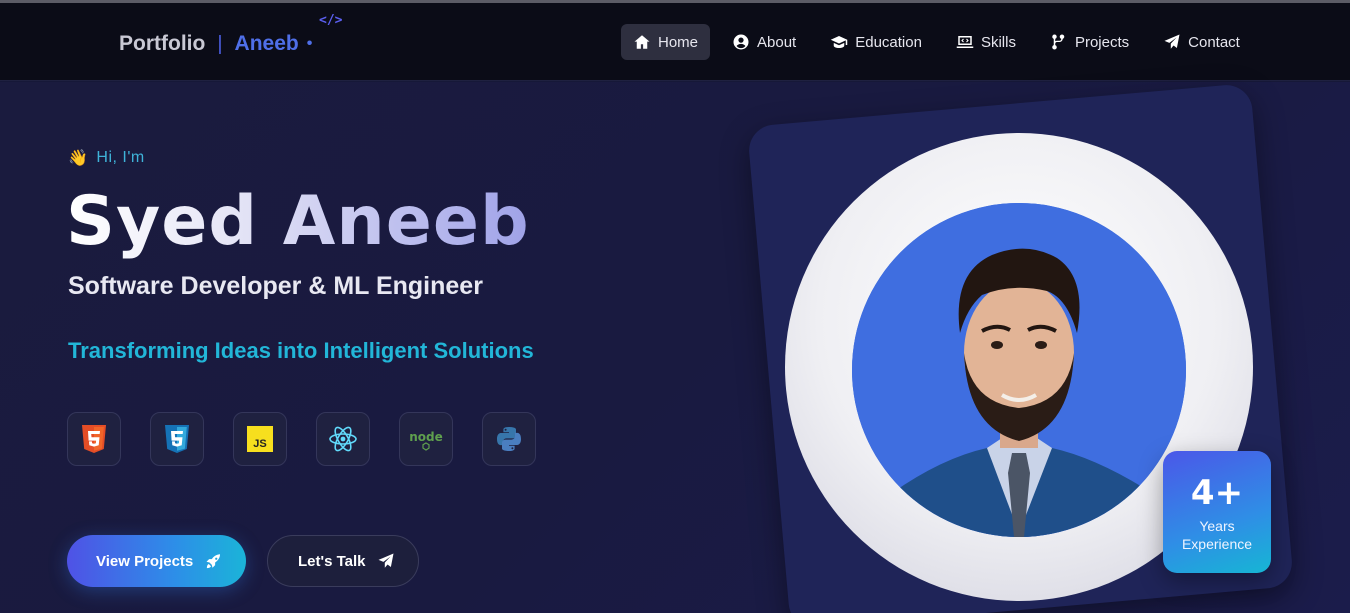 This screenshot has width=1350, height=613. Describe the element at coordinates (1217, 535) in the screenshot. I see `experience-label: Years Experience` at that location.